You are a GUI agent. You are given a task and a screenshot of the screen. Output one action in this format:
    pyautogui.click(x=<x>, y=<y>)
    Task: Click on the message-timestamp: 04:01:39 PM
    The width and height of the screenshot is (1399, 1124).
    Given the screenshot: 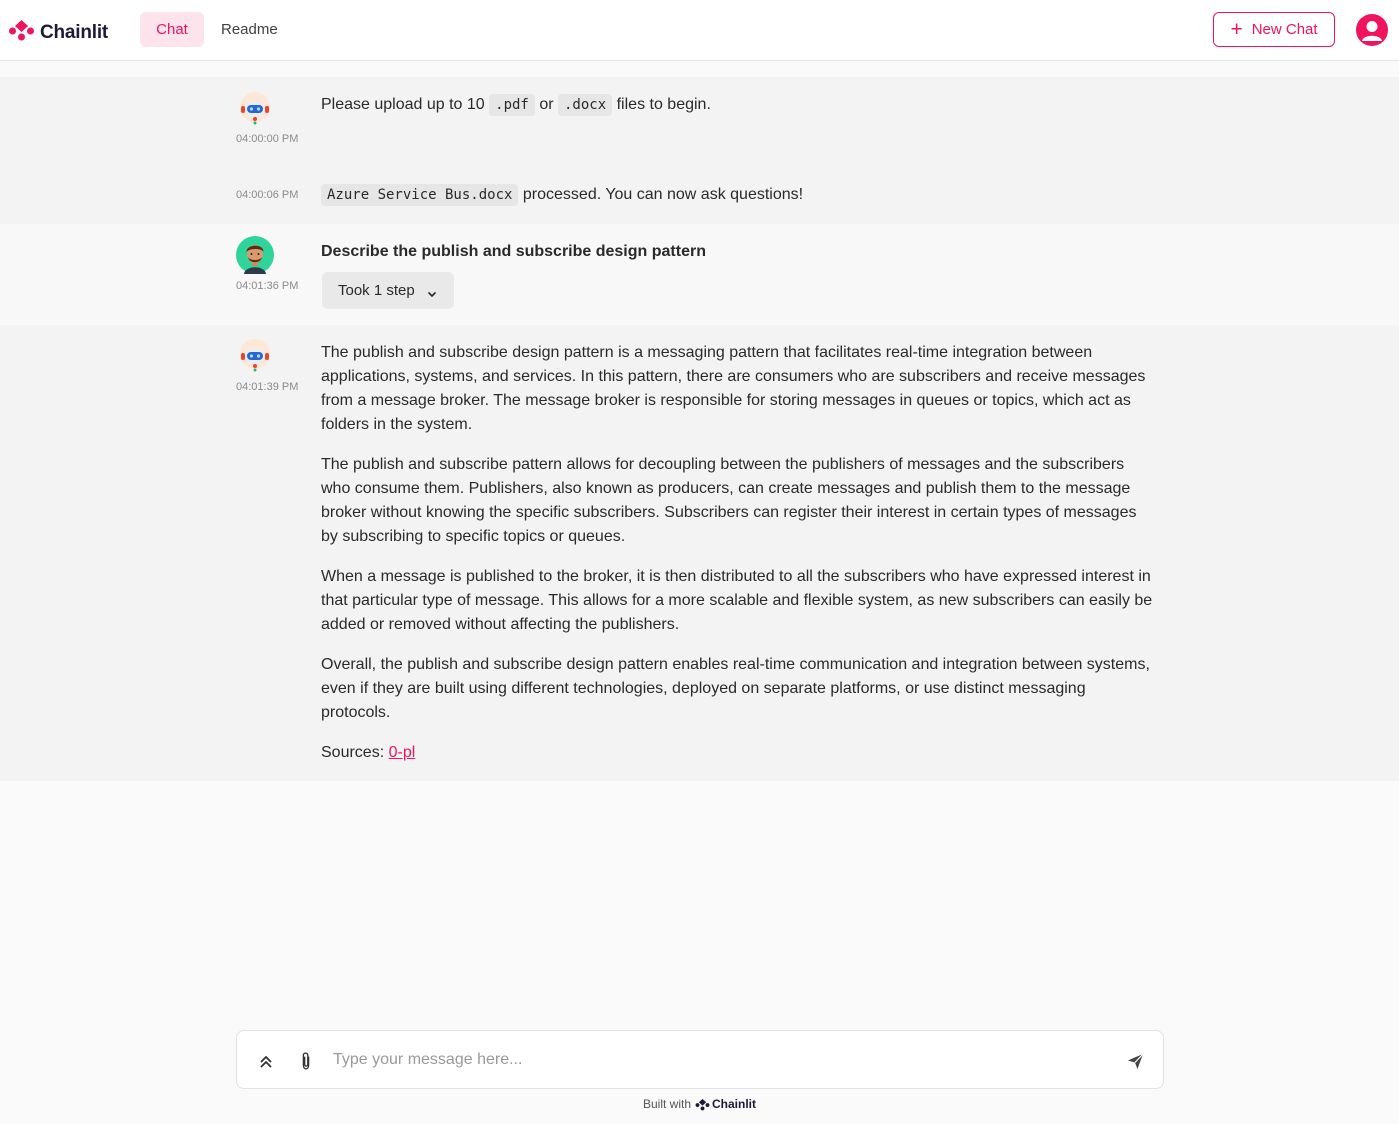 What is the action you would take?
    pyautogui.click(x=267, y=387)
    